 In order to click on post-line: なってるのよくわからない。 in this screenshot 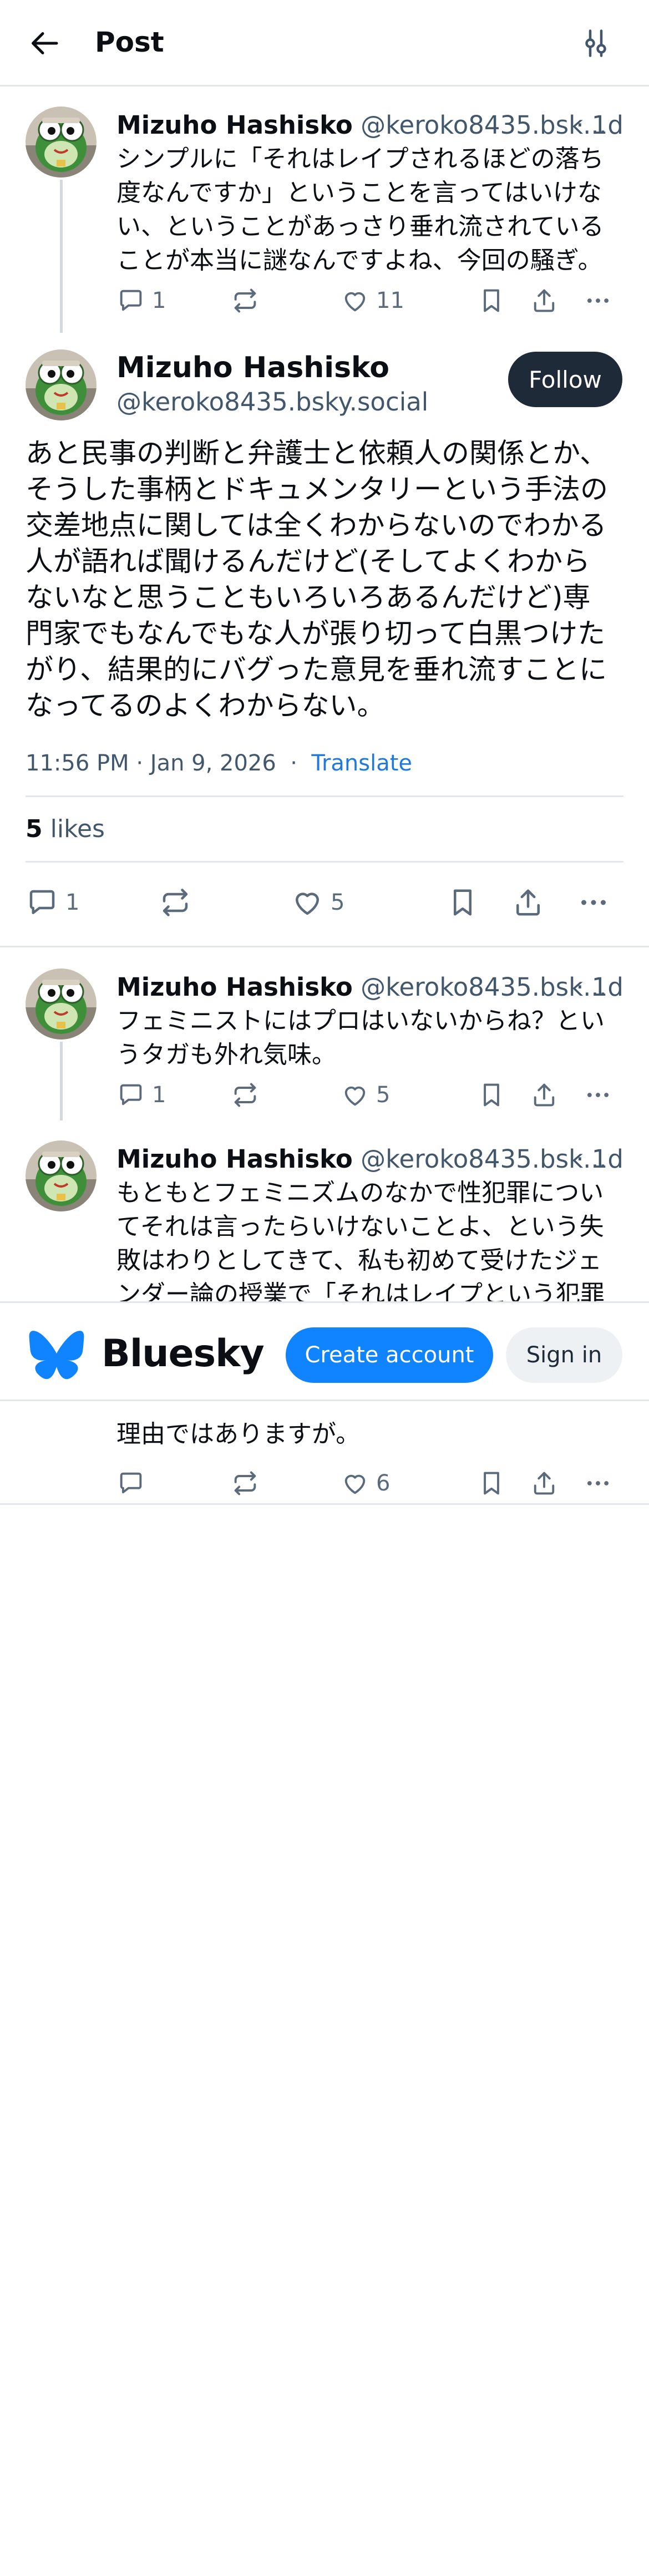, I will do `click(205, 705)`.